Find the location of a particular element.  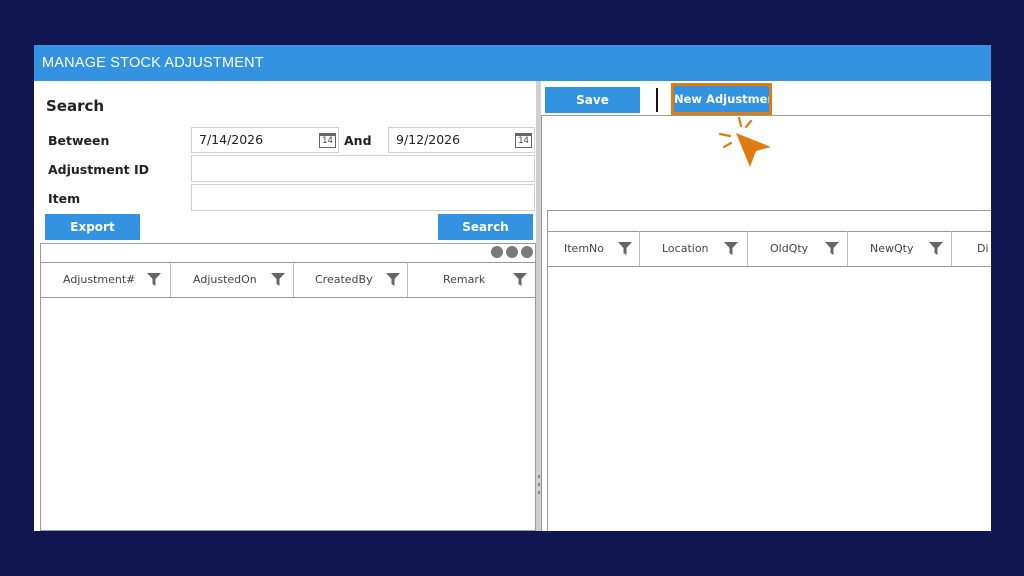

item-label: Item is located at coordinates (64, 198).